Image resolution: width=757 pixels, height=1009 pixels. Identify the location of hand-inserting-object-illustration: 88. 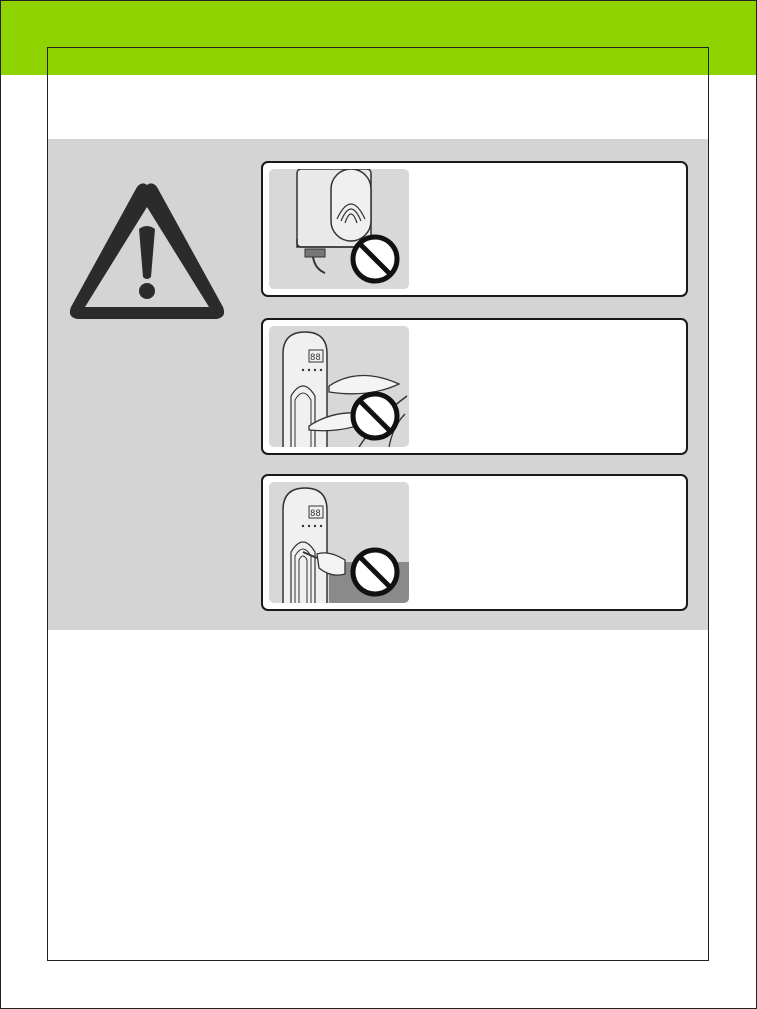
(339, 542).